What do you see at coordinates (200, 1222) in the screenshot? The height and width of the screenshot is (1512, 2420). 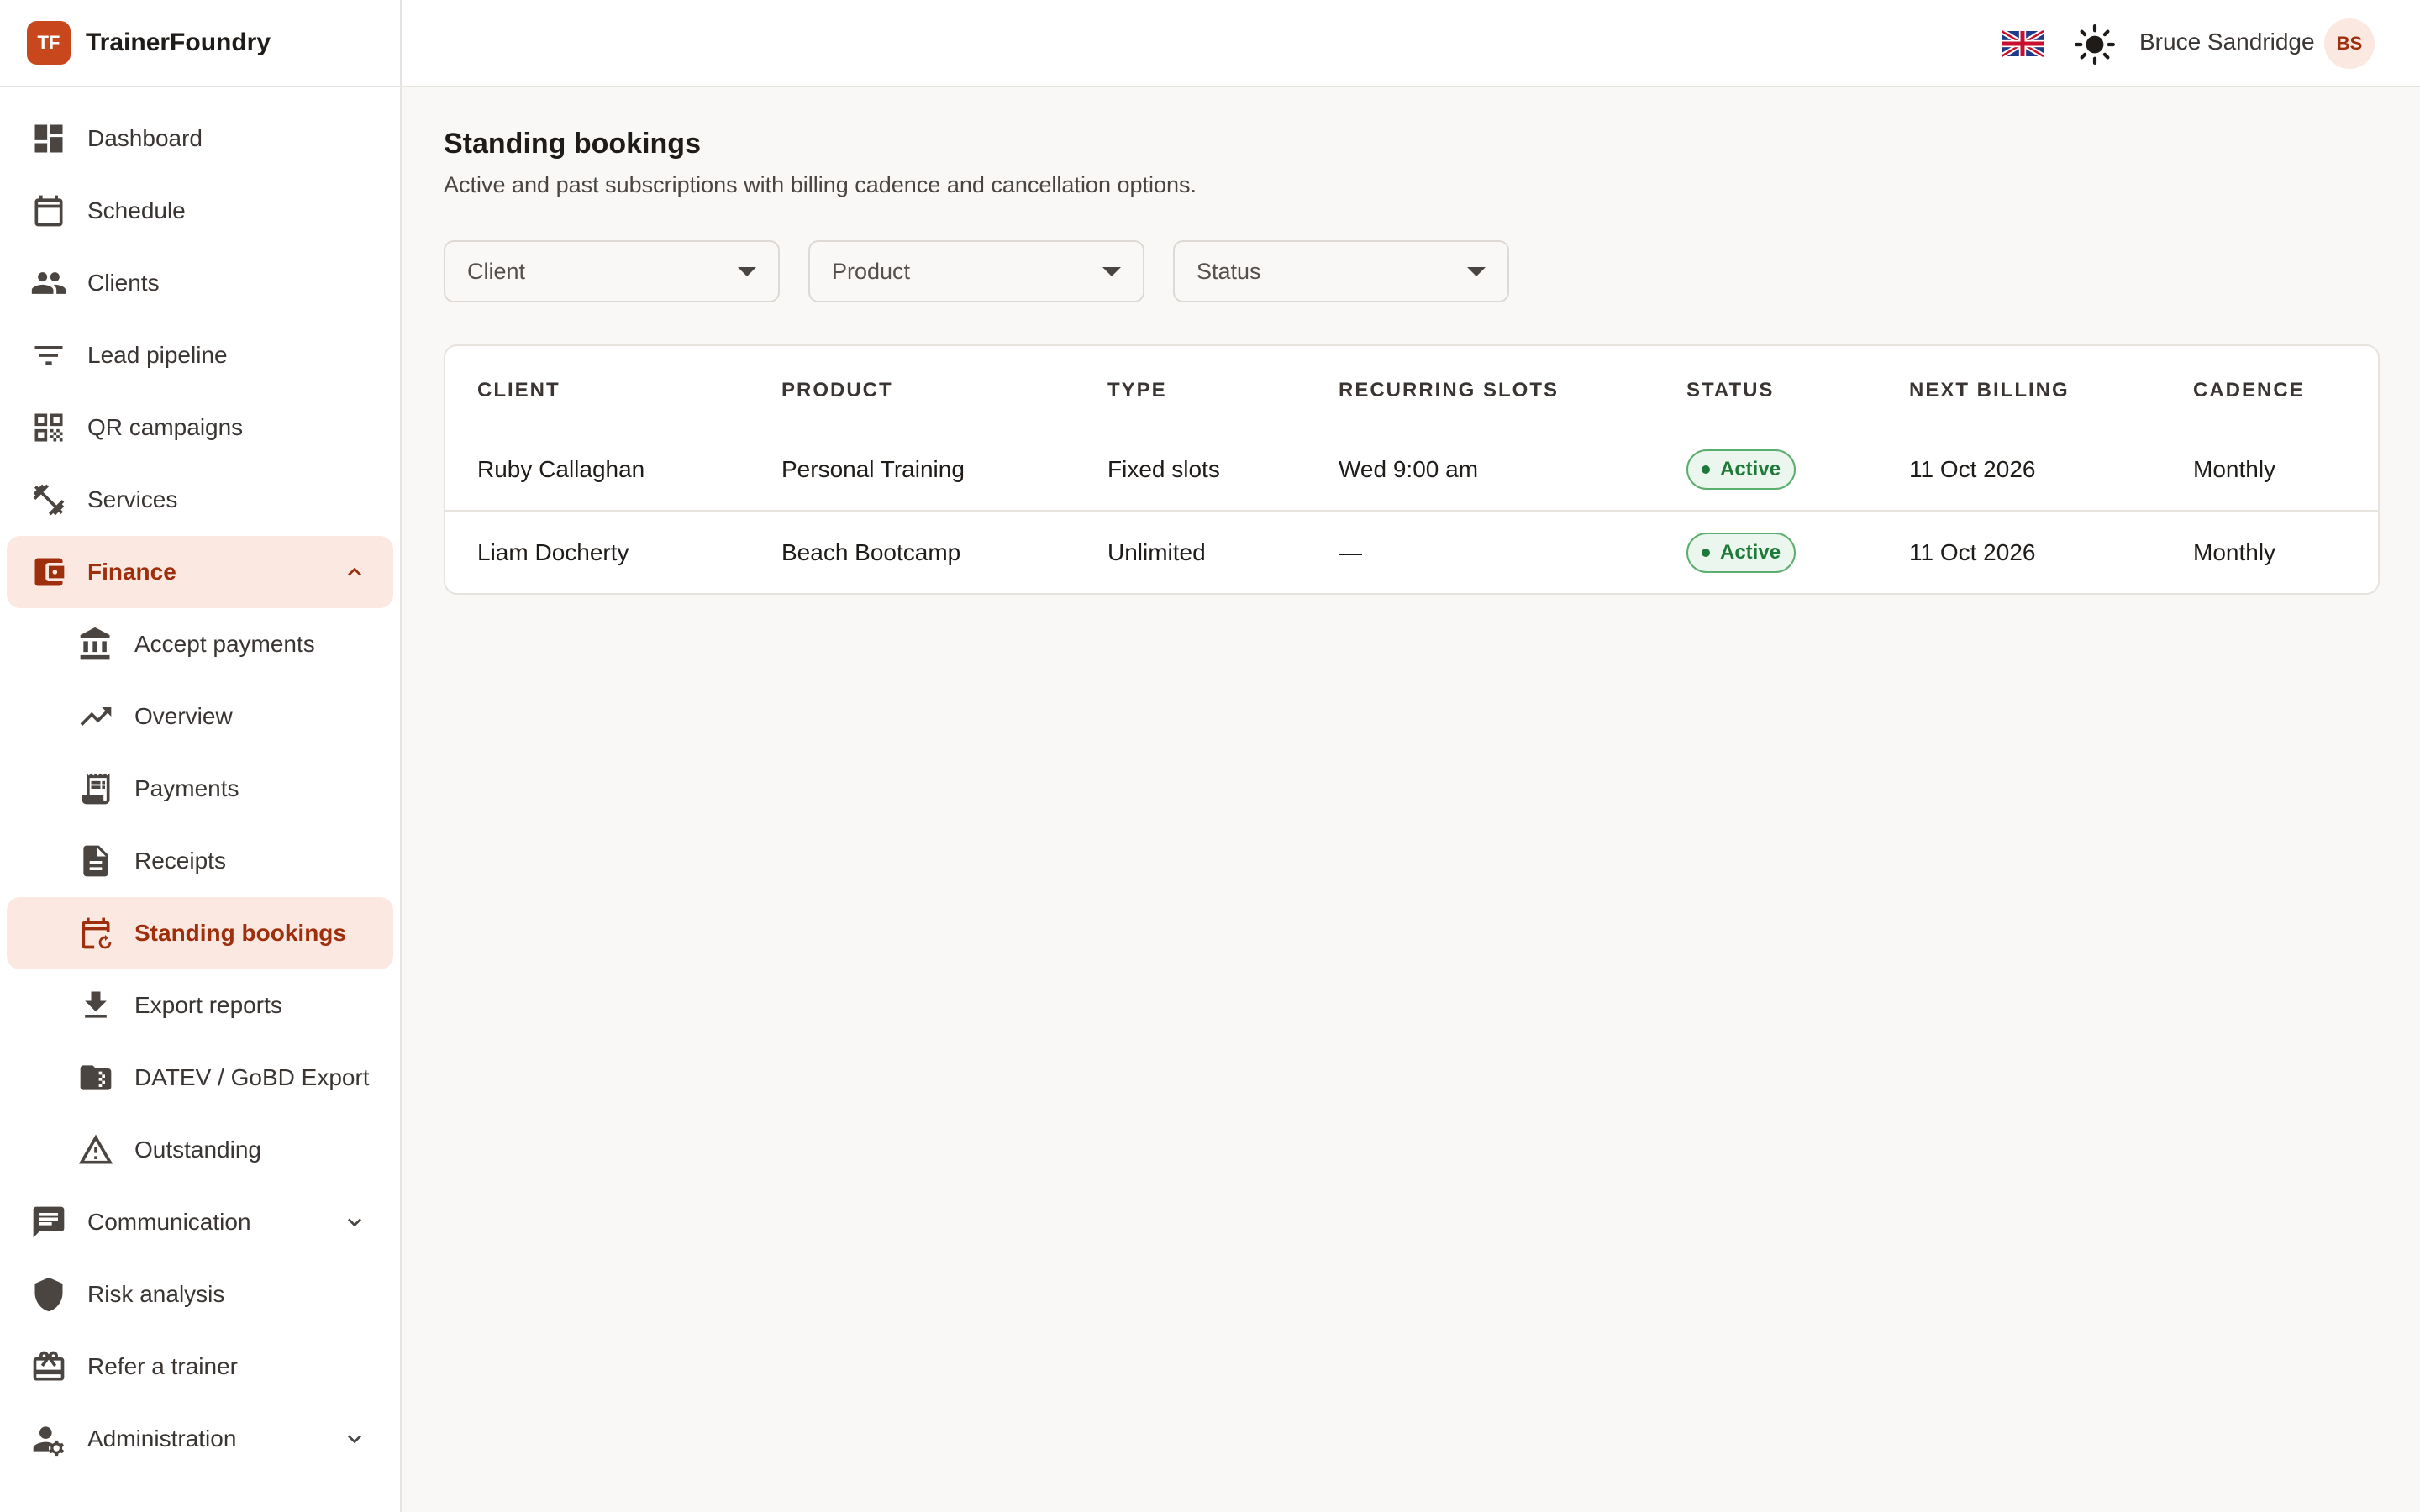 I see `sidebar-item-communication: Communication` at bounding box center [200, 1222].